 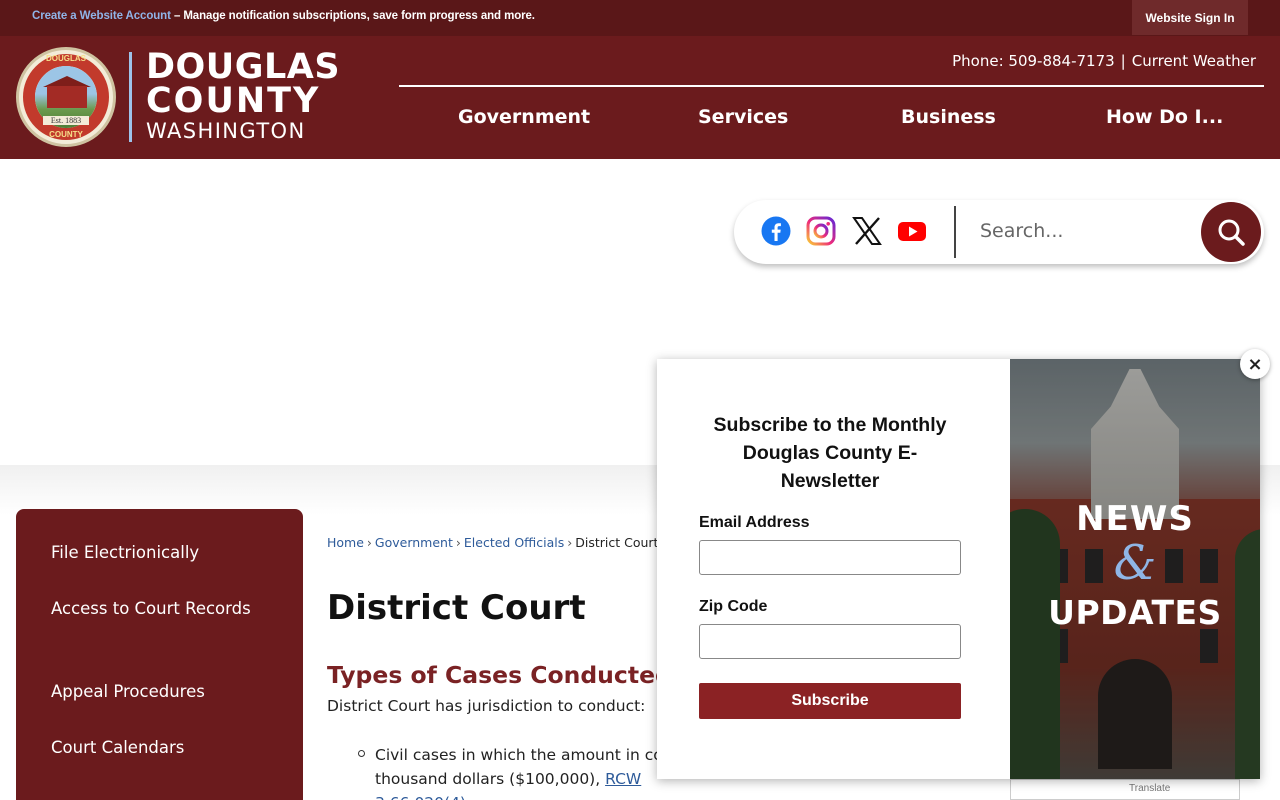 What do you see at coordinates (66, 120) in the screenshot?
I see `seal-est-text: Est. 1883` at bounding box center [66, 120].